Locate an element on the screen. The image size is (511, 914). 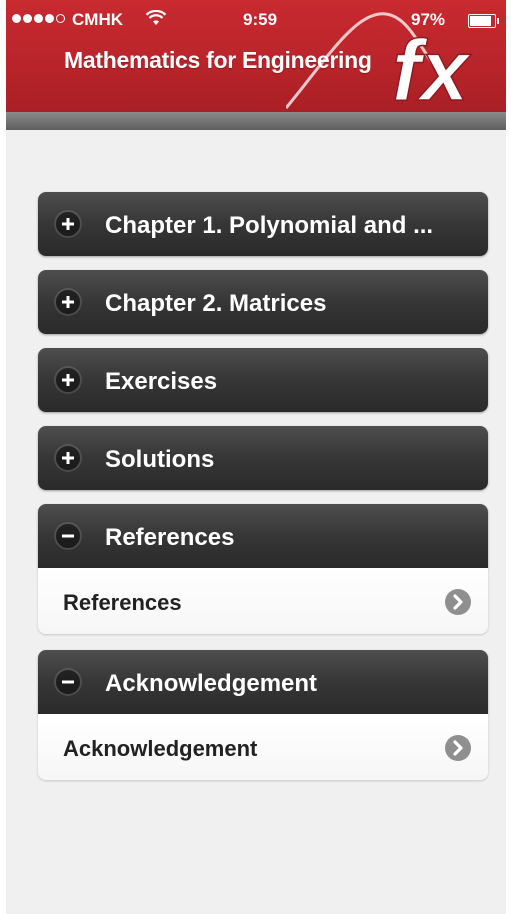
section-header-chapter-2: Chapter 2. Matrices is located at coordinates (263, 302).